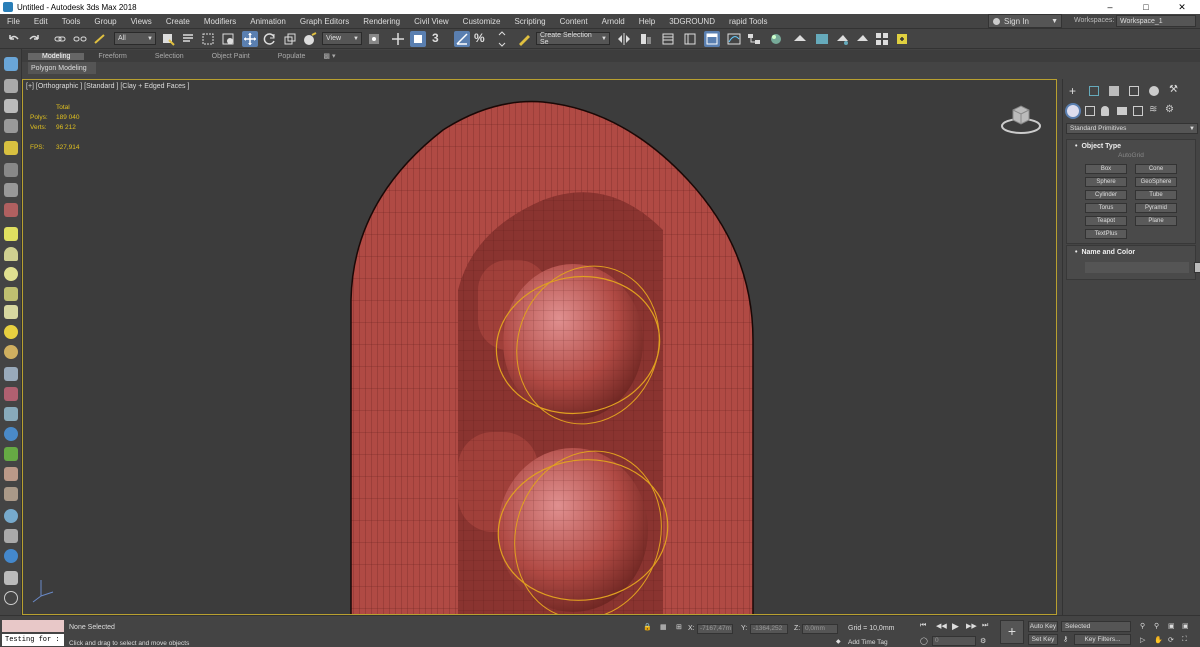 The height and width of the screenshot is (647, 1200). Describe the element at coordinates (34, 39) in the screenshot. I see `redo-icon` at that location.